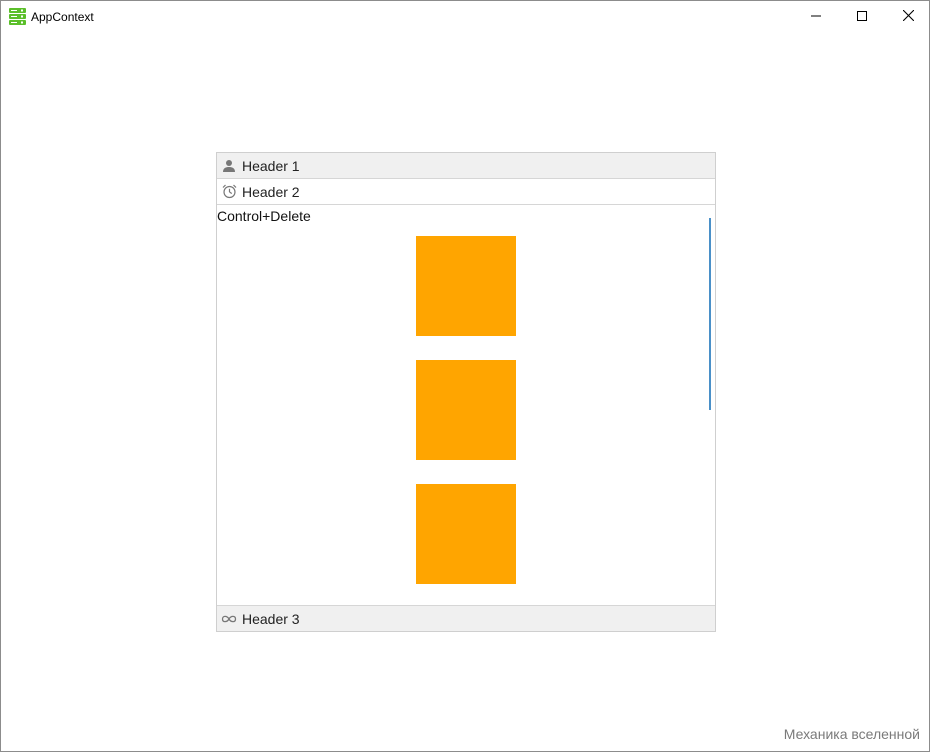 This screenshot has height=752, width=930. I want to click on accordion-header-2: Header 2, so click(466, 192).